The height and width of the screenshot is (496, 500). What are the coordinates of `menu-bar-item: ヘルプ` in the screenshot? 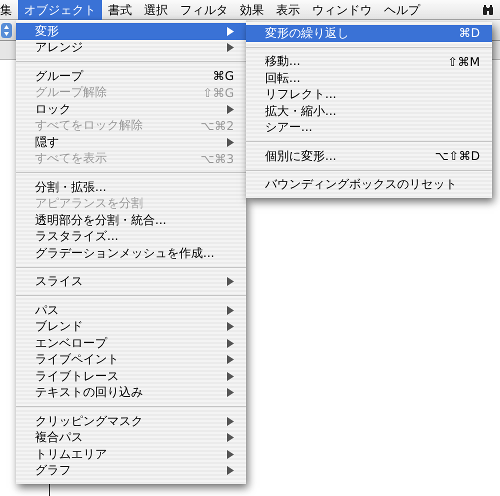 It's located at (402, 10).